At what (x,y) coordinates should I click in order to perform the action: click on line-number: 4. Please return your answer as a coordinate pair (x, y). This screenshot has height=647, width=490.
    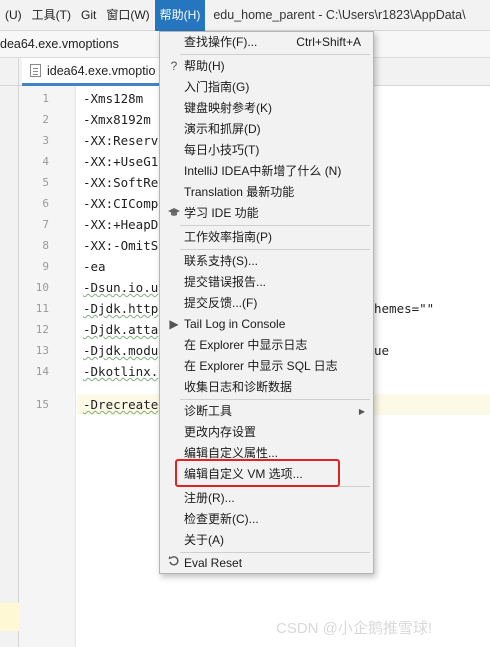
    Looking at the image, I should click on (45, 161).